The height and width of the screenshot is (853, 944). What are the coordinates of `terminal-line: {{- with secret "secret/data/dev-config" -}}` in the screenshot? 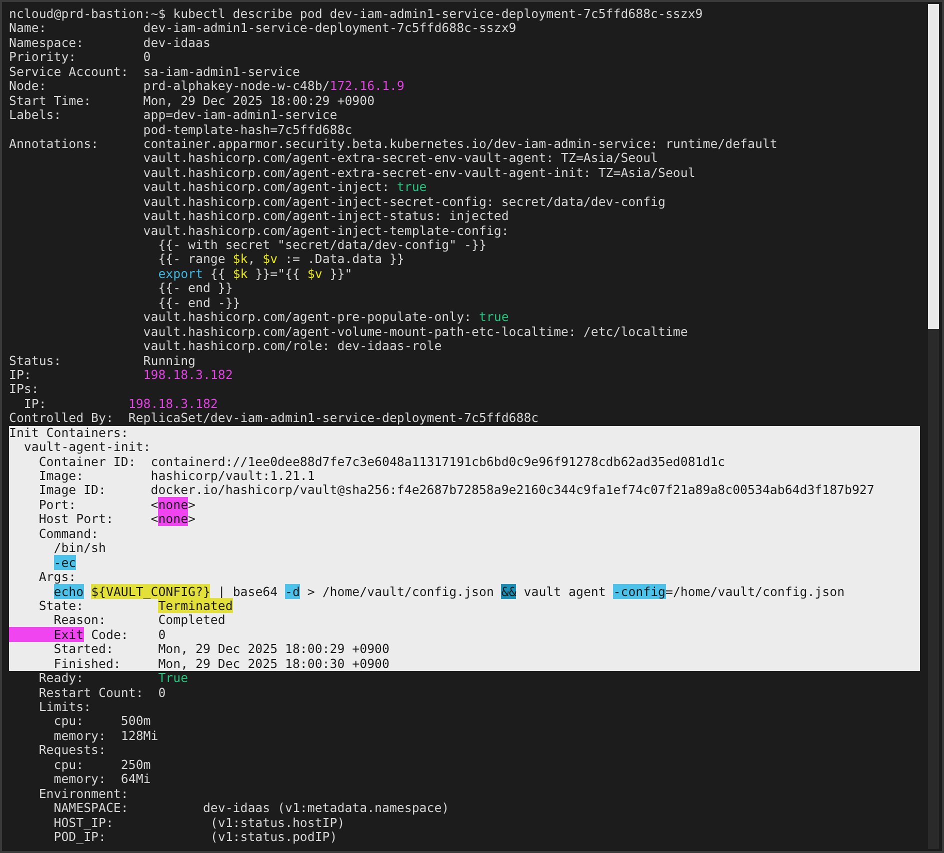 It's located at (322, 245).